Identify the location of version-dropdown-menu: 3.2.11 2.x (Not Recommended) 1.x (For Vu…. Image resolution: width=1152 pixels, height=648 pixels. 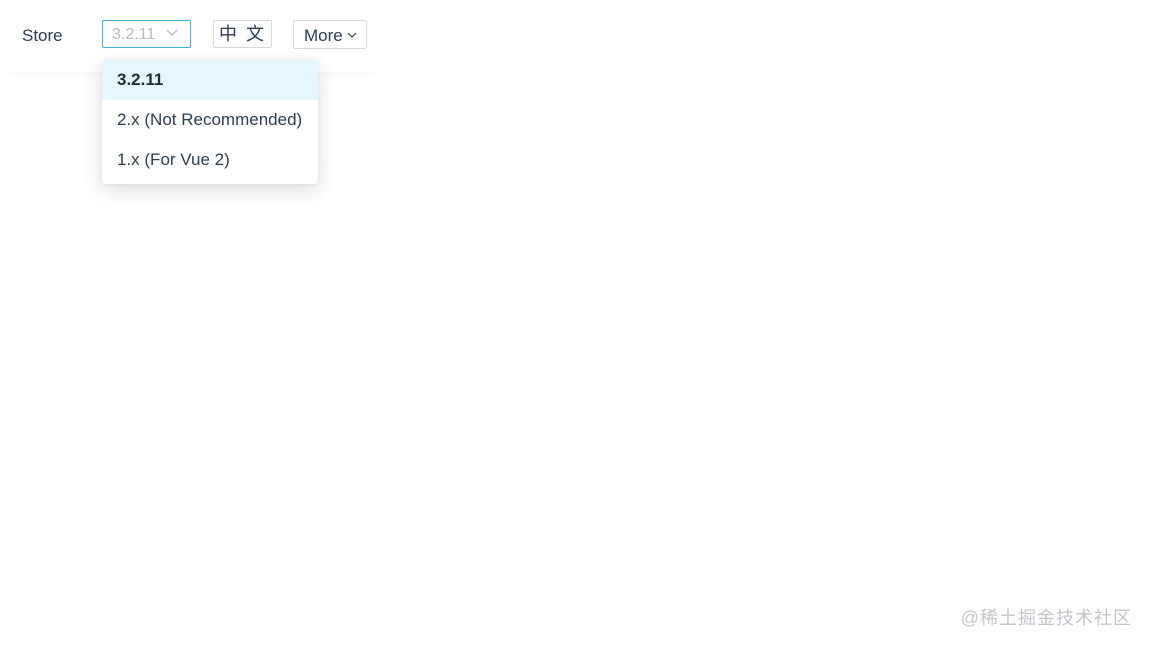
(210, 122).